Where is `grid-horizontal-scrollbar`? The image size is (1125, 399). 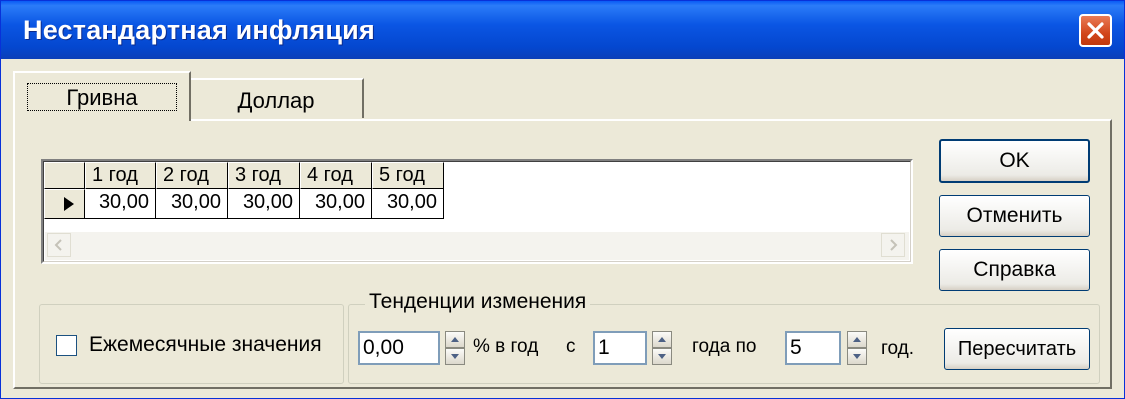 grid-horizontal-scrollbar is located at coordinates (477, 246).